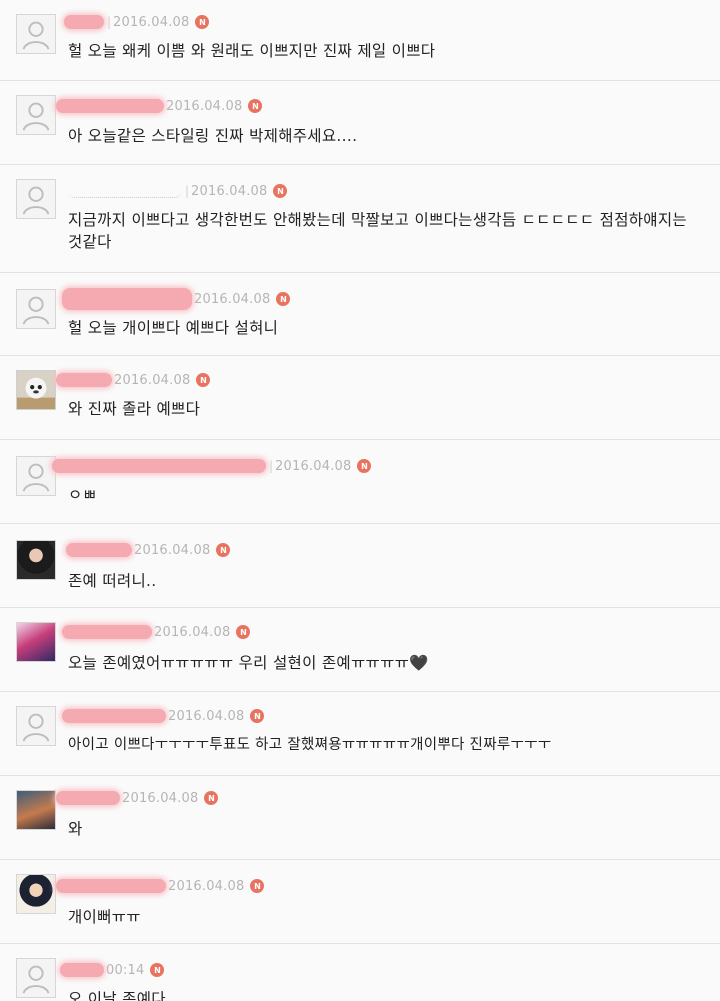 Image resolution: width=720 pixels, height=1001 pixels. What do you see at coordinates (360, 482) in the screenshot?
I see `comment-item: | 2016.04.08 N ㅇㅃ` at bounding box center [360, 482].